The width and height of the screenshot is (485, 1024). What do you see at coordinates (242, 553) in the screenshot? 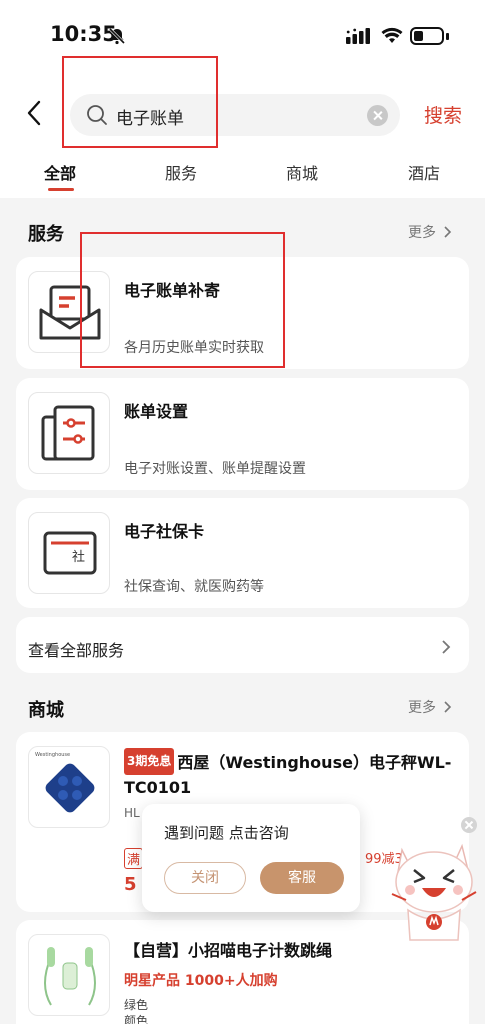
I see `service-card: 社 电子社保卡 社保查询、就医购药等` at bounding box center [242, 553].